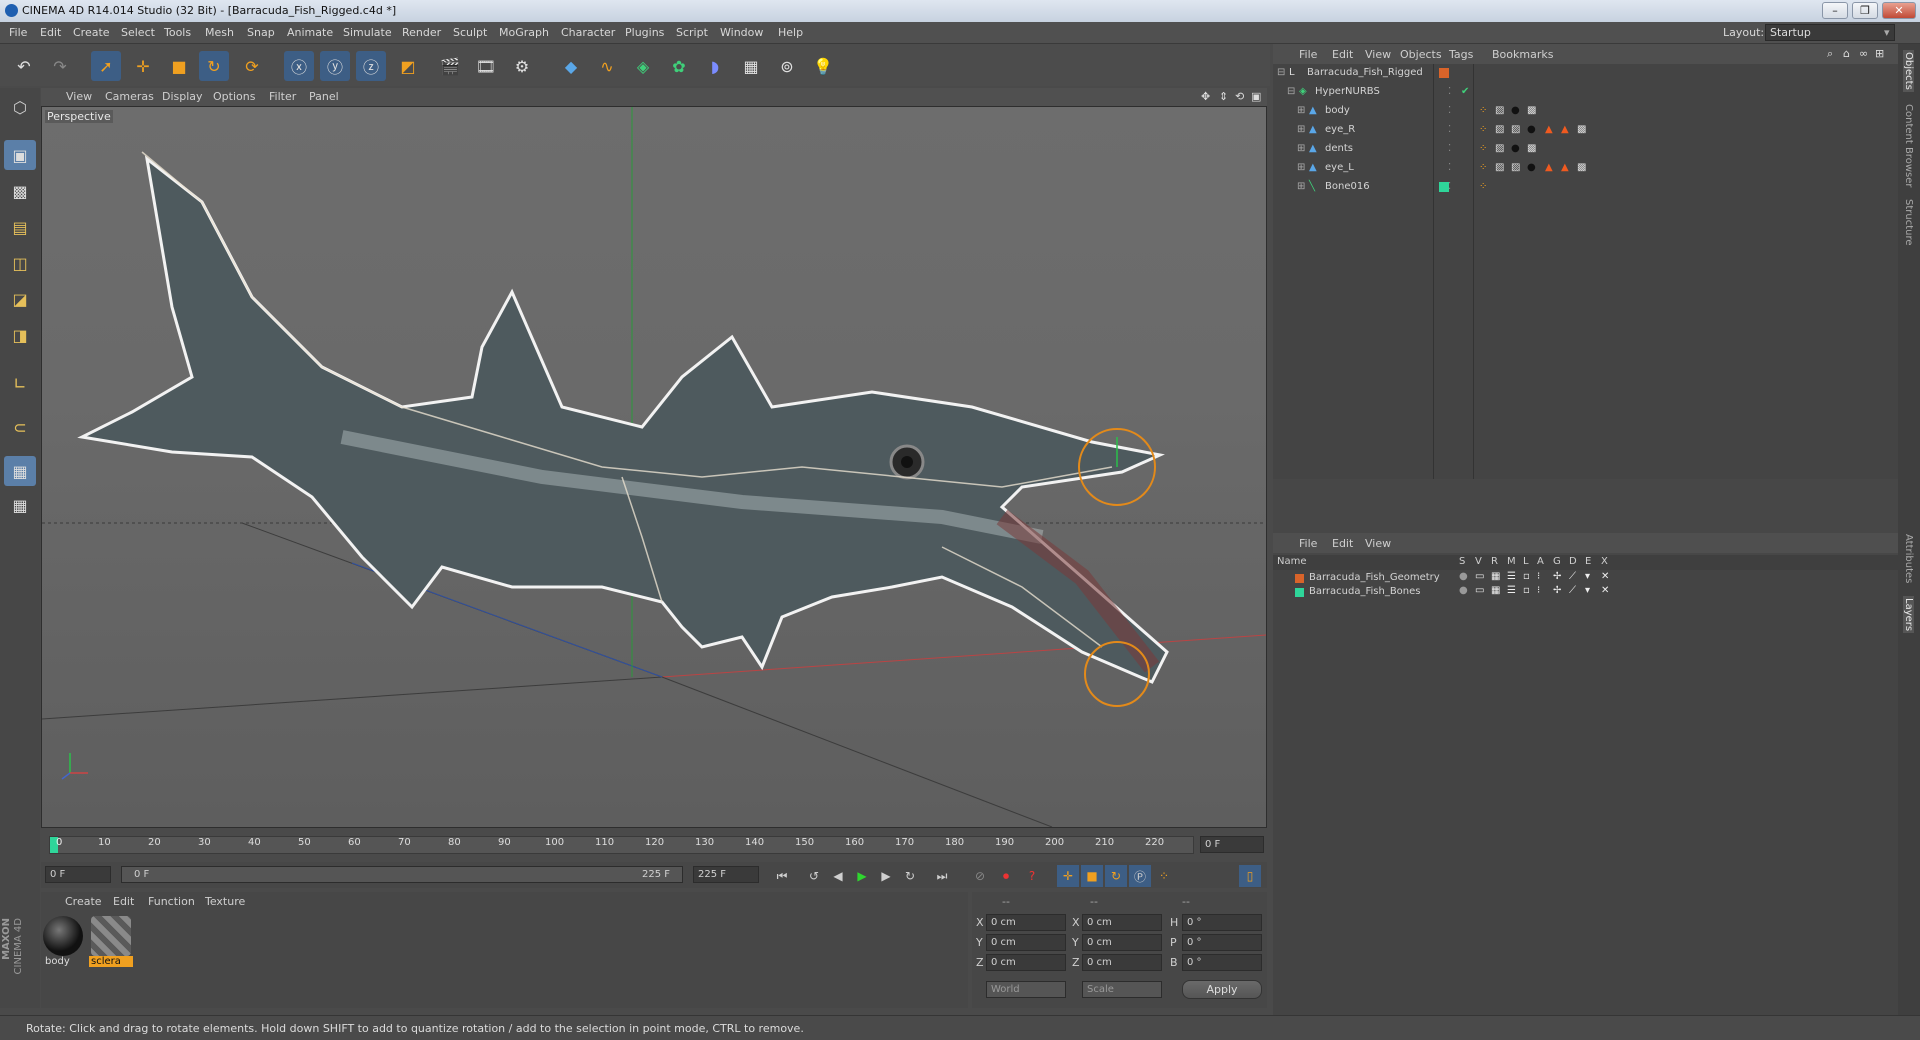 Image resolution: width=1920 pixels, height=1040 pixels. What do you see at coordinates (1879, 53) in the screenshot?
I see `new-window-icon: ⊞` at bounding box center [1879, 53].